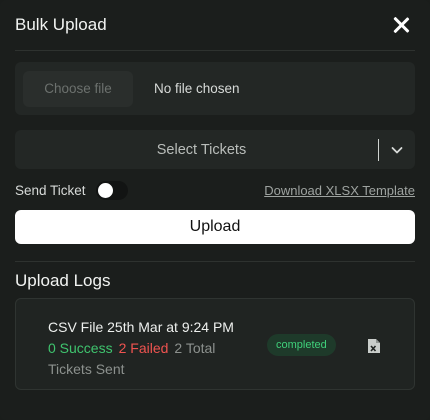 This screenshot has width=430, height=420. I want to click on log-title: CSV File 25th Mar at 9:24 PM, so click(141, 327).